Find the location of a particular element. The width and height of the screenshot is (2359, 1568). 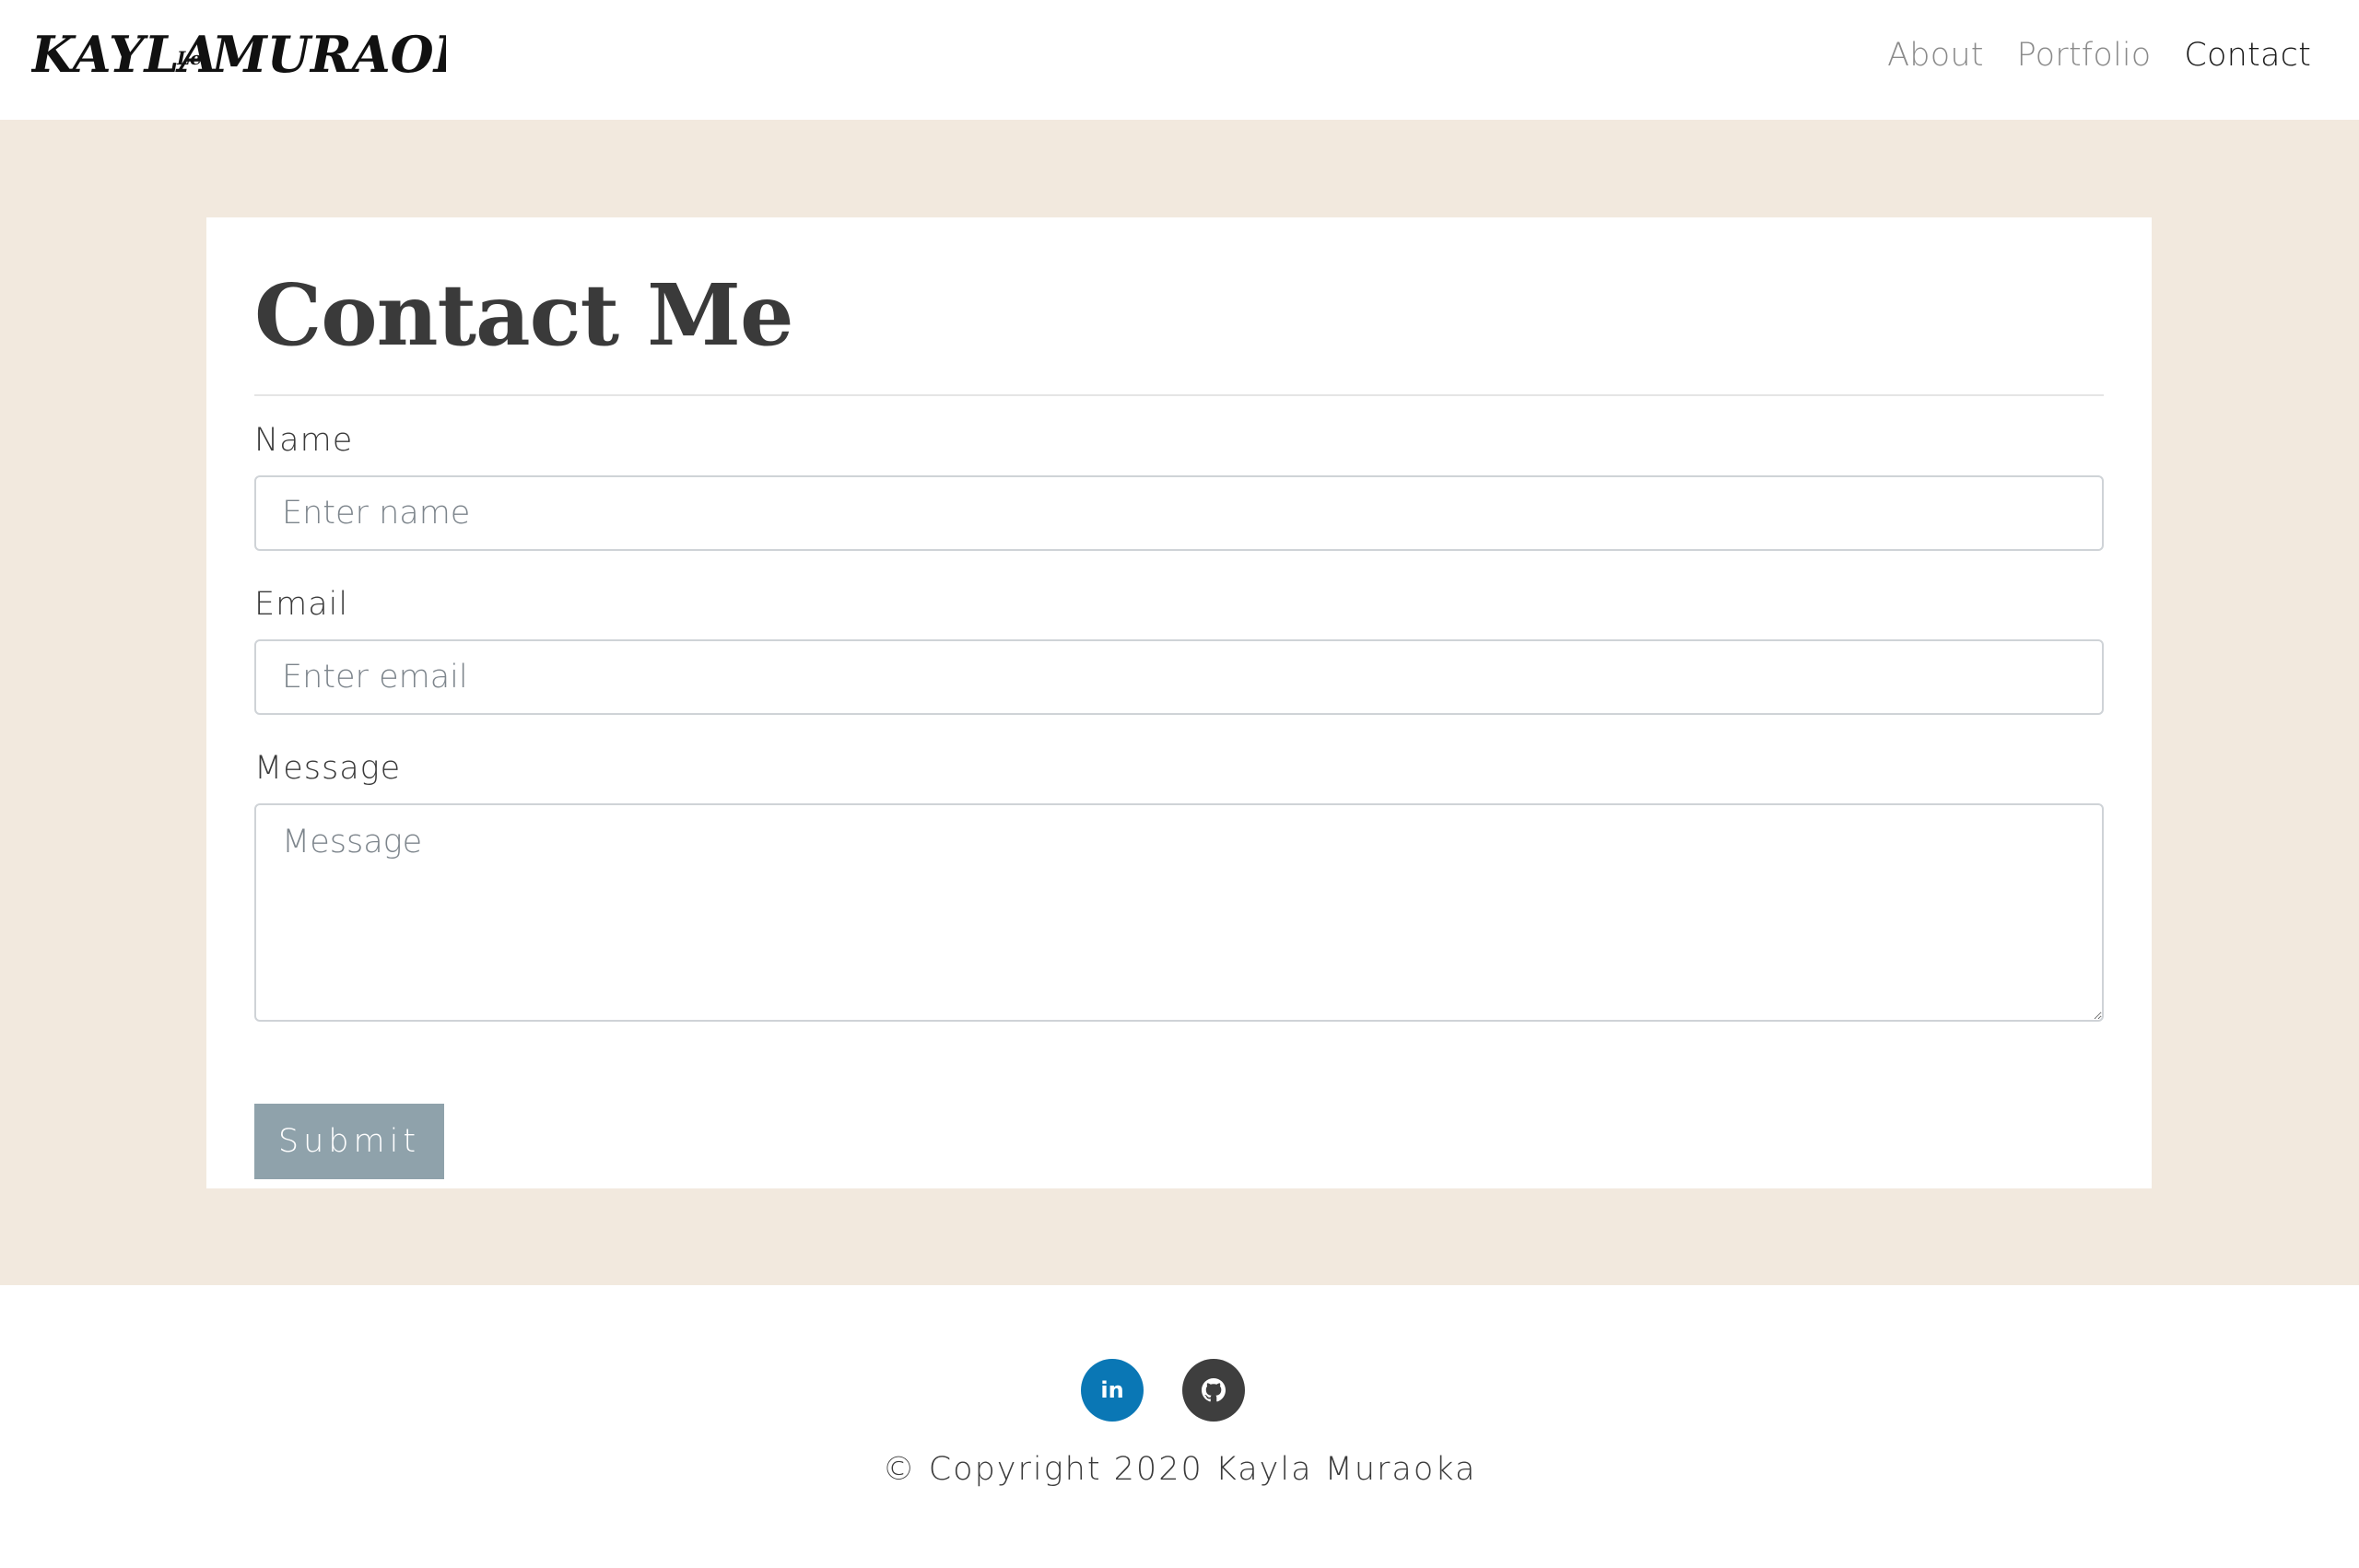

logo-wordmark: KAYLA Lei MURAOKA is located at coordinates (271, 55).